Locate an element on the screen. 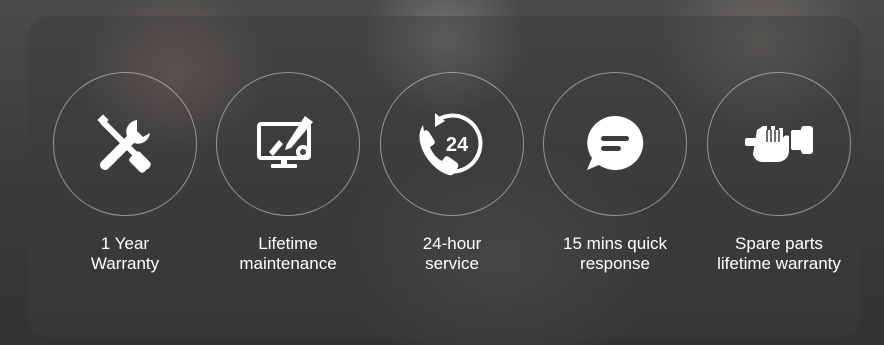  chat-bubble-icon is located at coordinates (615, 142).